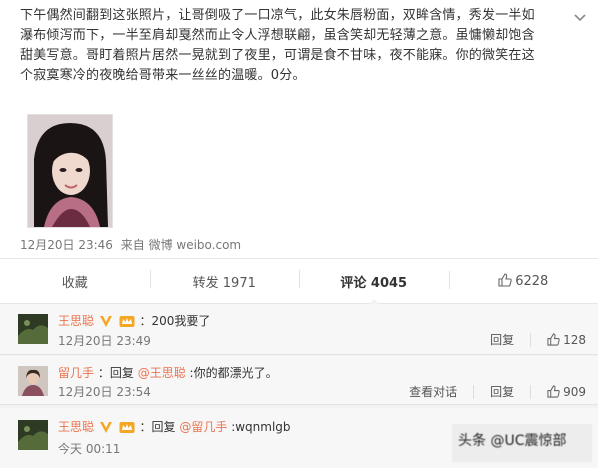 This screenshot has width=598, height=468. What do you see at coordinates (75, 281) in the screenshot?
I see `collect-button: 收藏` at bounding box center [75, 281].